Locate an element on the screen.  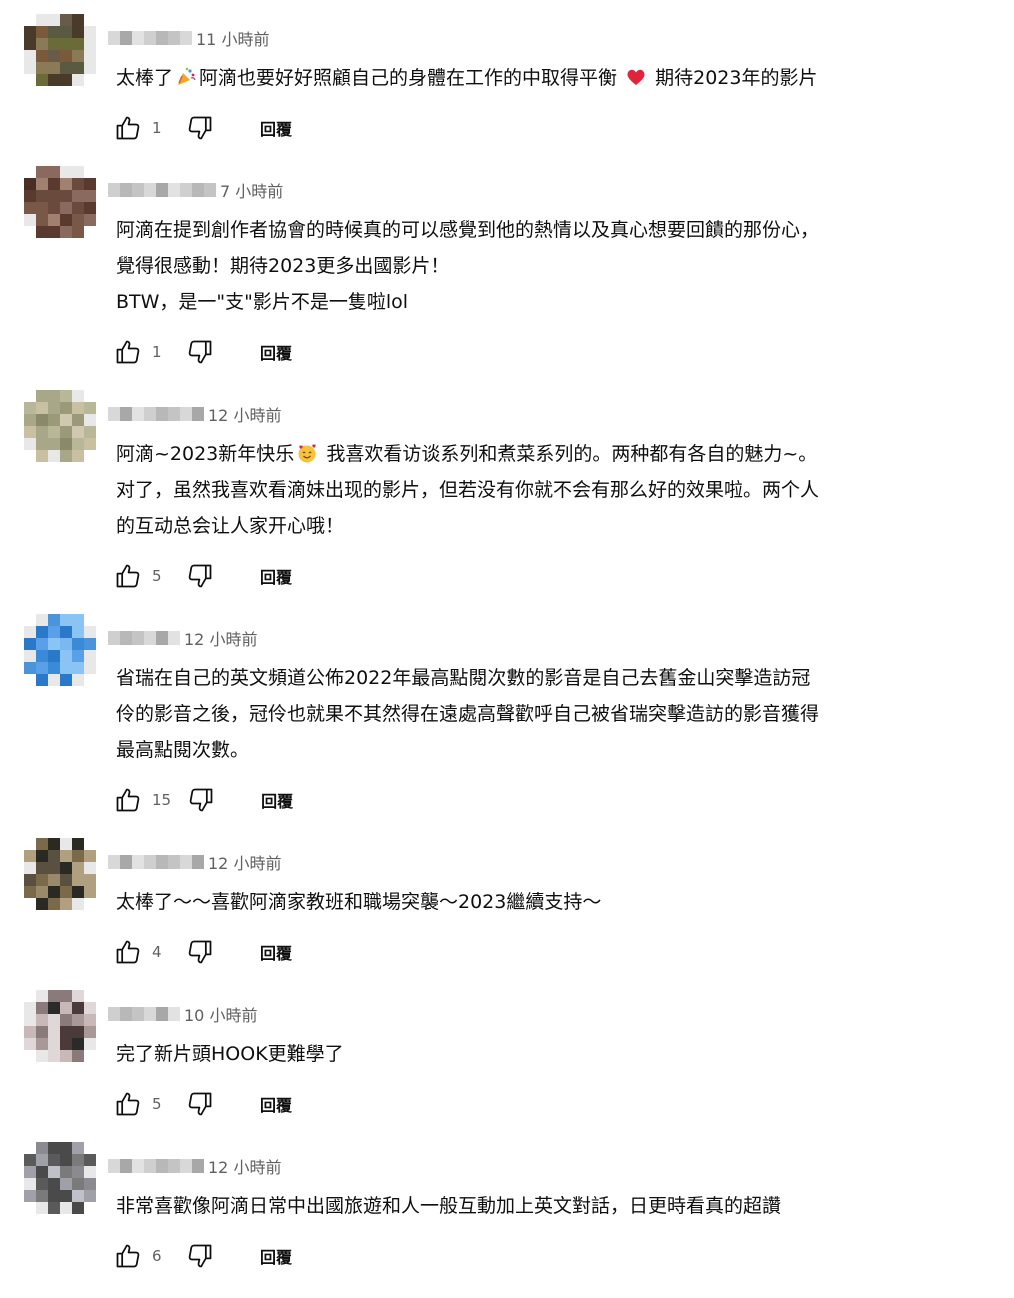
comment-line: 太棒了 阿滴也要好好照顧自己的身體在工作的中取得平衡 期待2023年的影片 is located at coordinates (467, 78).